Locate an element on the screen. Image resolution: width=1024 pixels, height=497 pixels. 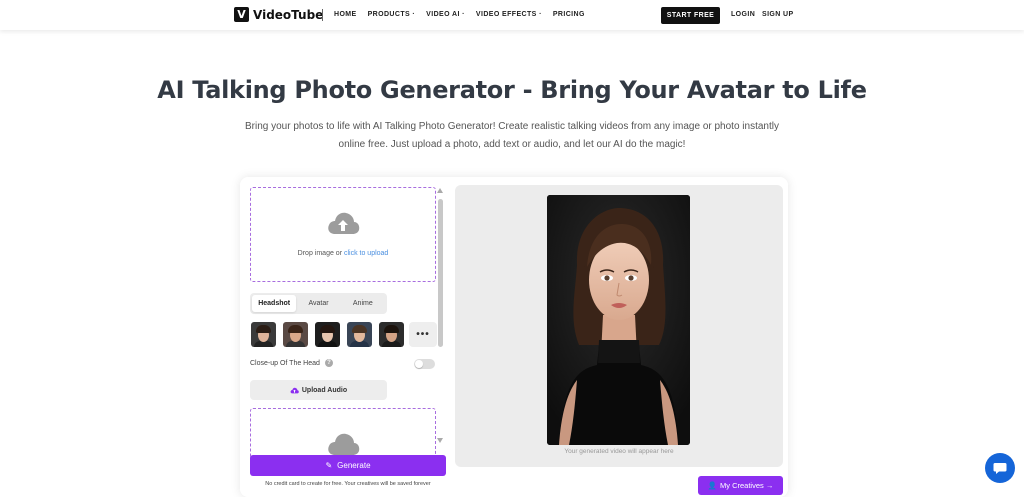
nav-video-ai: VIDEO AI · is located at coordinates (445, 14).